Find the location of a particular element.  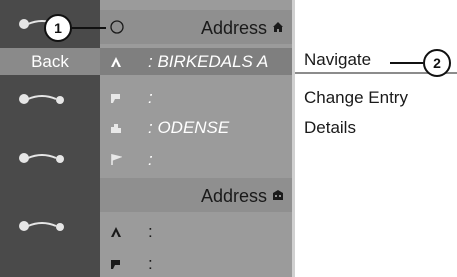

entry-name-2: : is located at coordinates (196, 231).